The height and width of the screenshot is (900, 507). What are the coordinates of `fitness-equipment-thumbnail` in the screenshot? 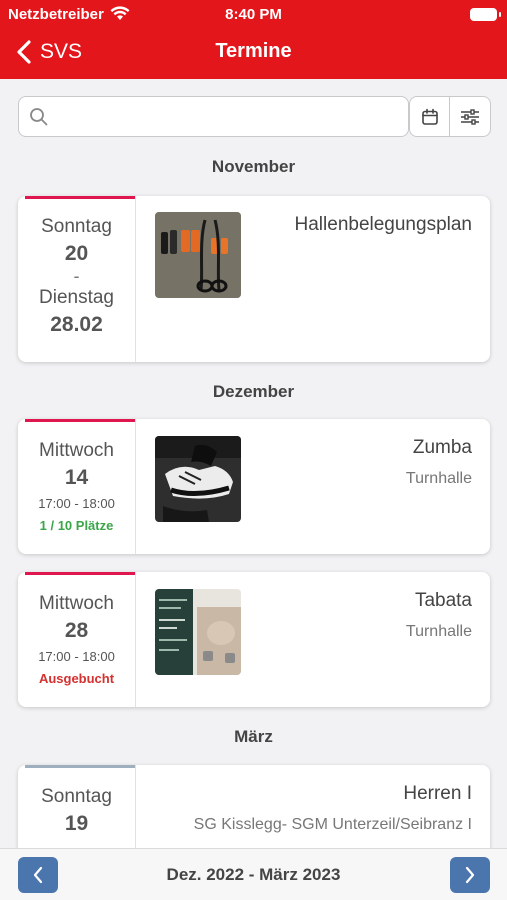 It's located at (198, 255).